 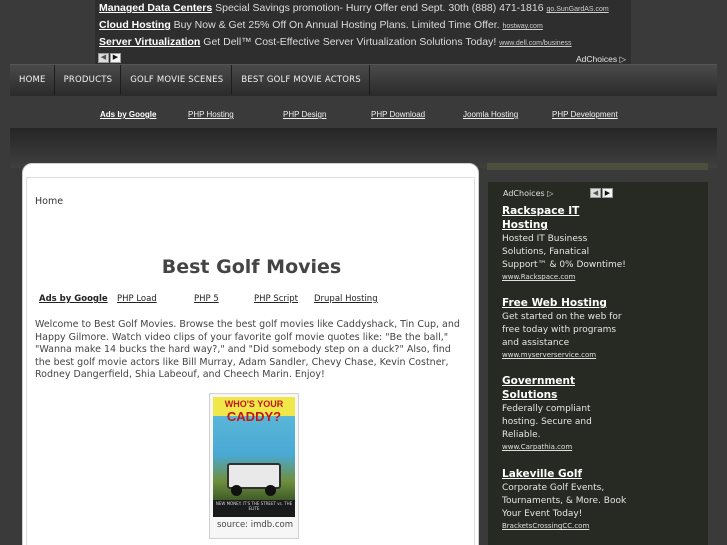 I want to click on ad-link: PHP Design, so click(x=304, y=114).